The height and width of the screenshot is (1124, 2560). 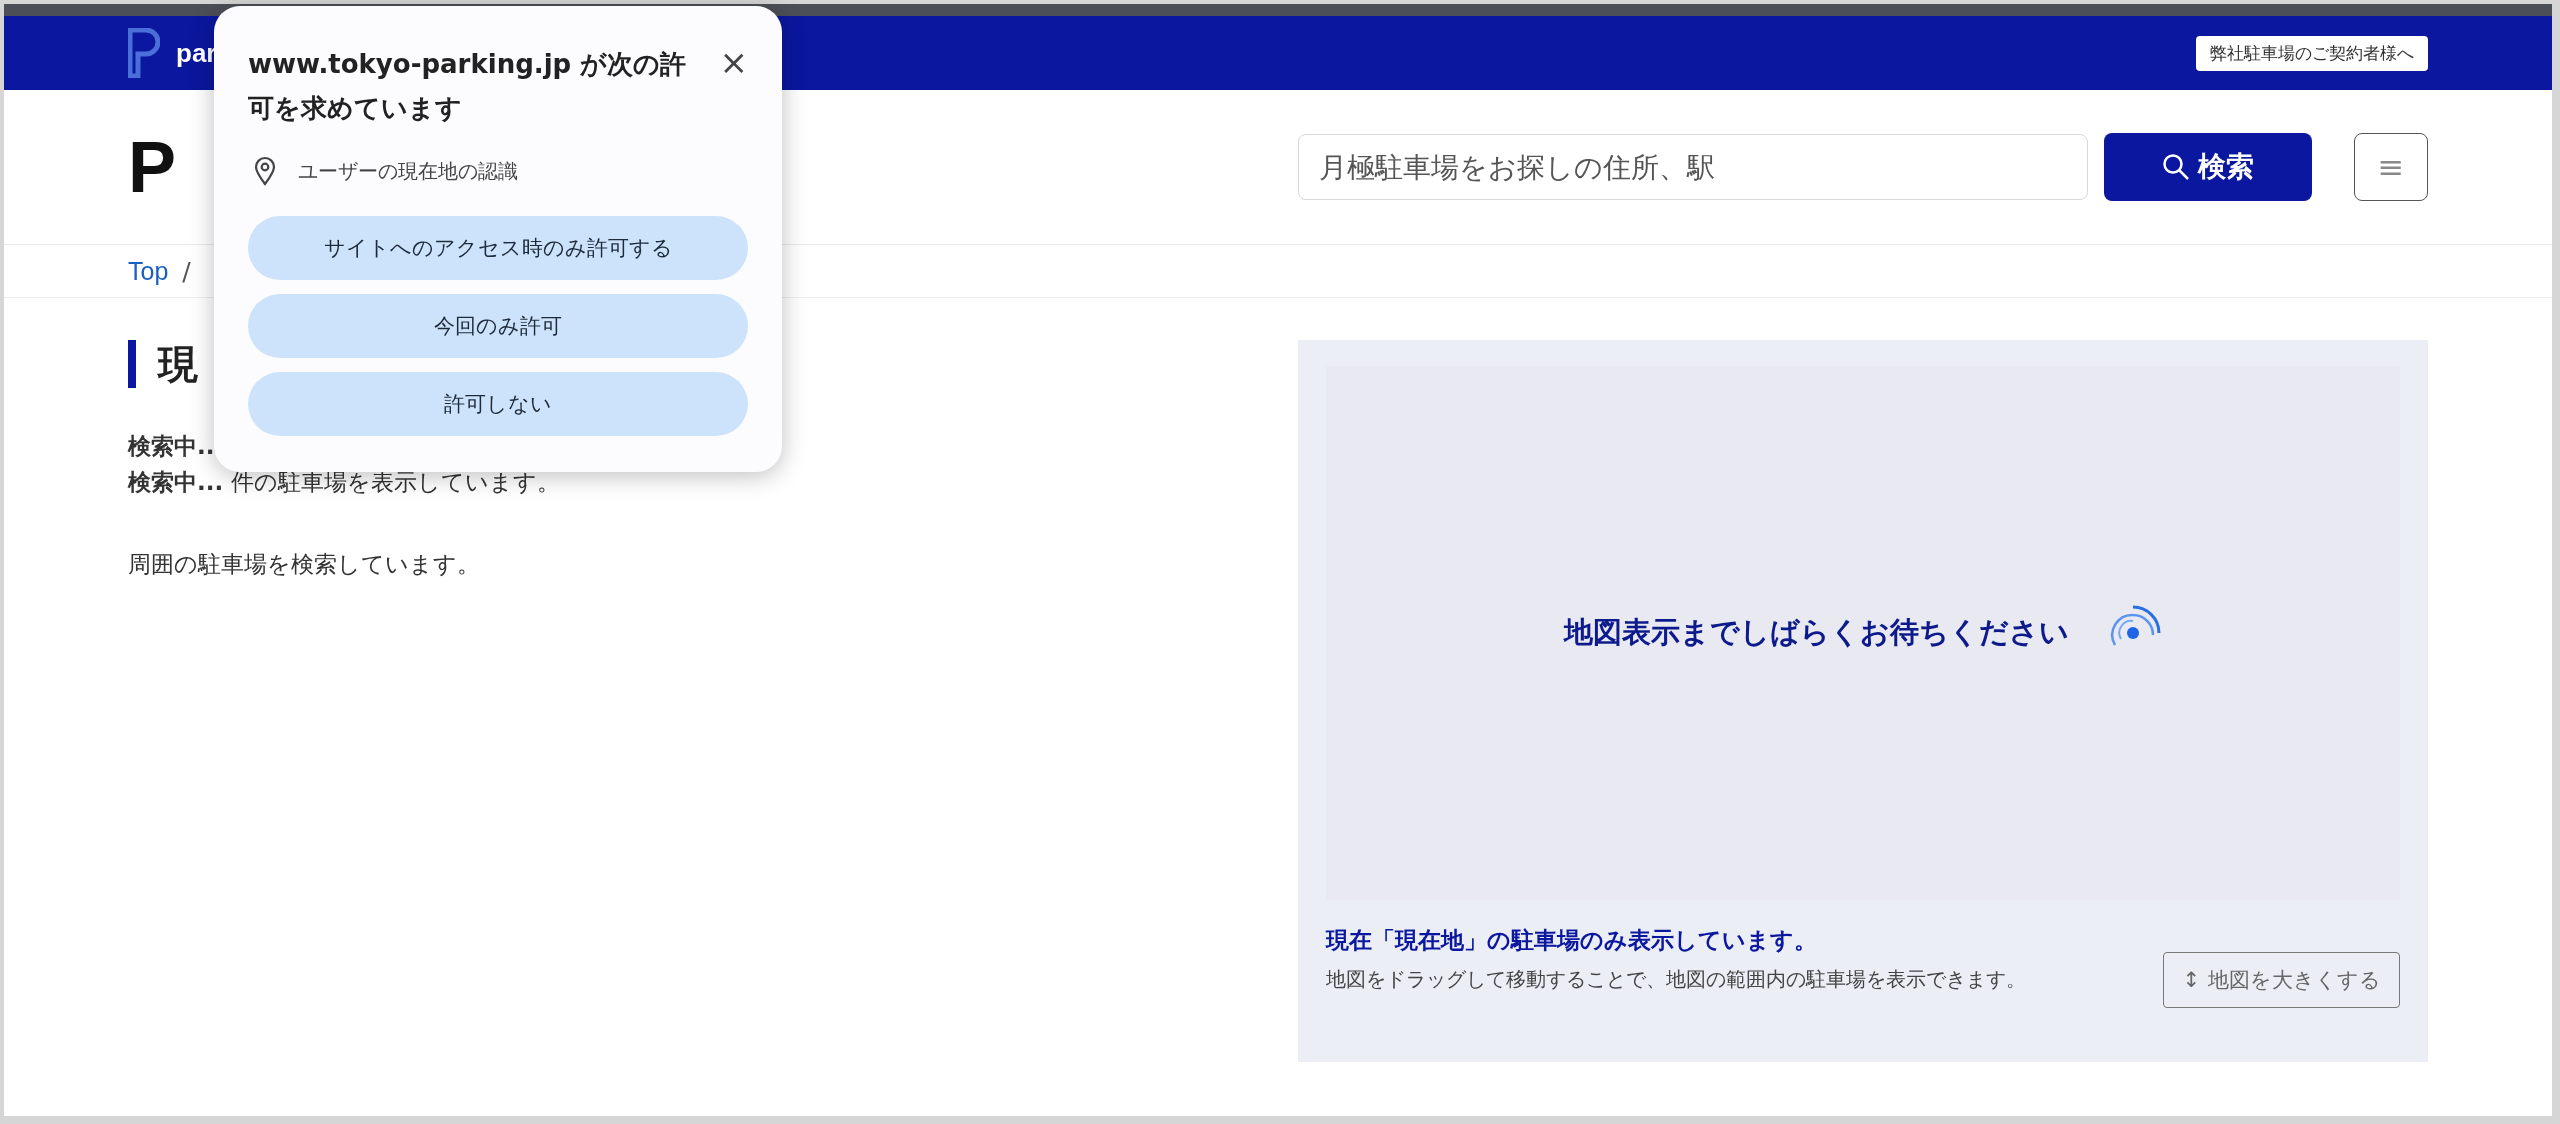 What do you see at coordinates (1693, 167) in the screenshot?
I see `search-field: 月極駐車場をお探しの住所、駅` at bounding box center [1693, 167].